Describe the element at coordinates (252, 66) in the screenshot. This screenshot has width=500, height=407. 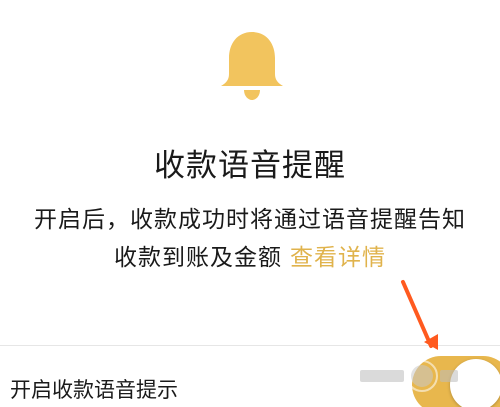
I see `bell-icon` at that location.